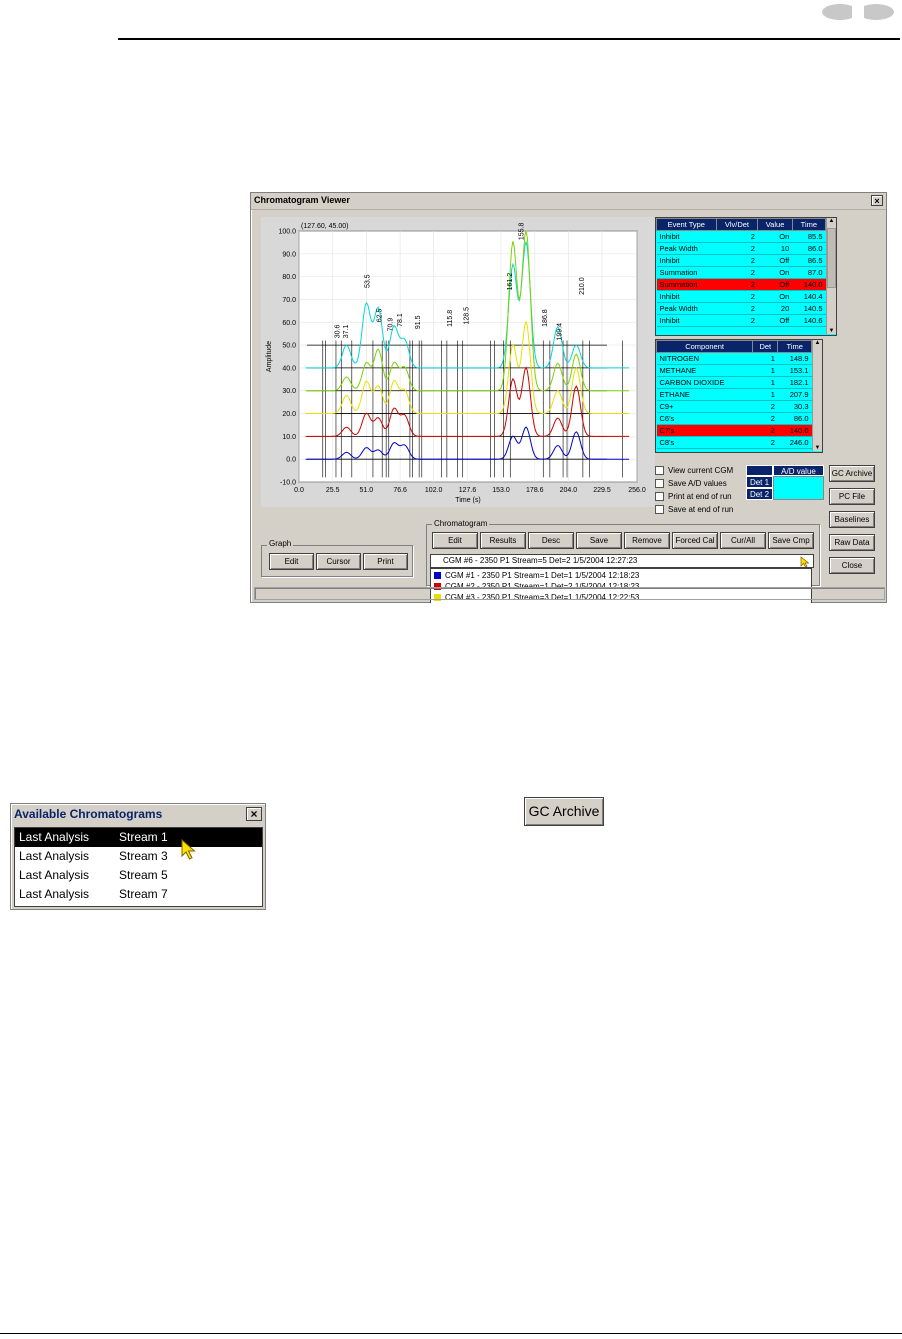  What do you see at coordinates (734, 382) in the screenshot?
I see `component-row: CARBON DIOXIDE 1 182.1` at bounding box center [734, 382].